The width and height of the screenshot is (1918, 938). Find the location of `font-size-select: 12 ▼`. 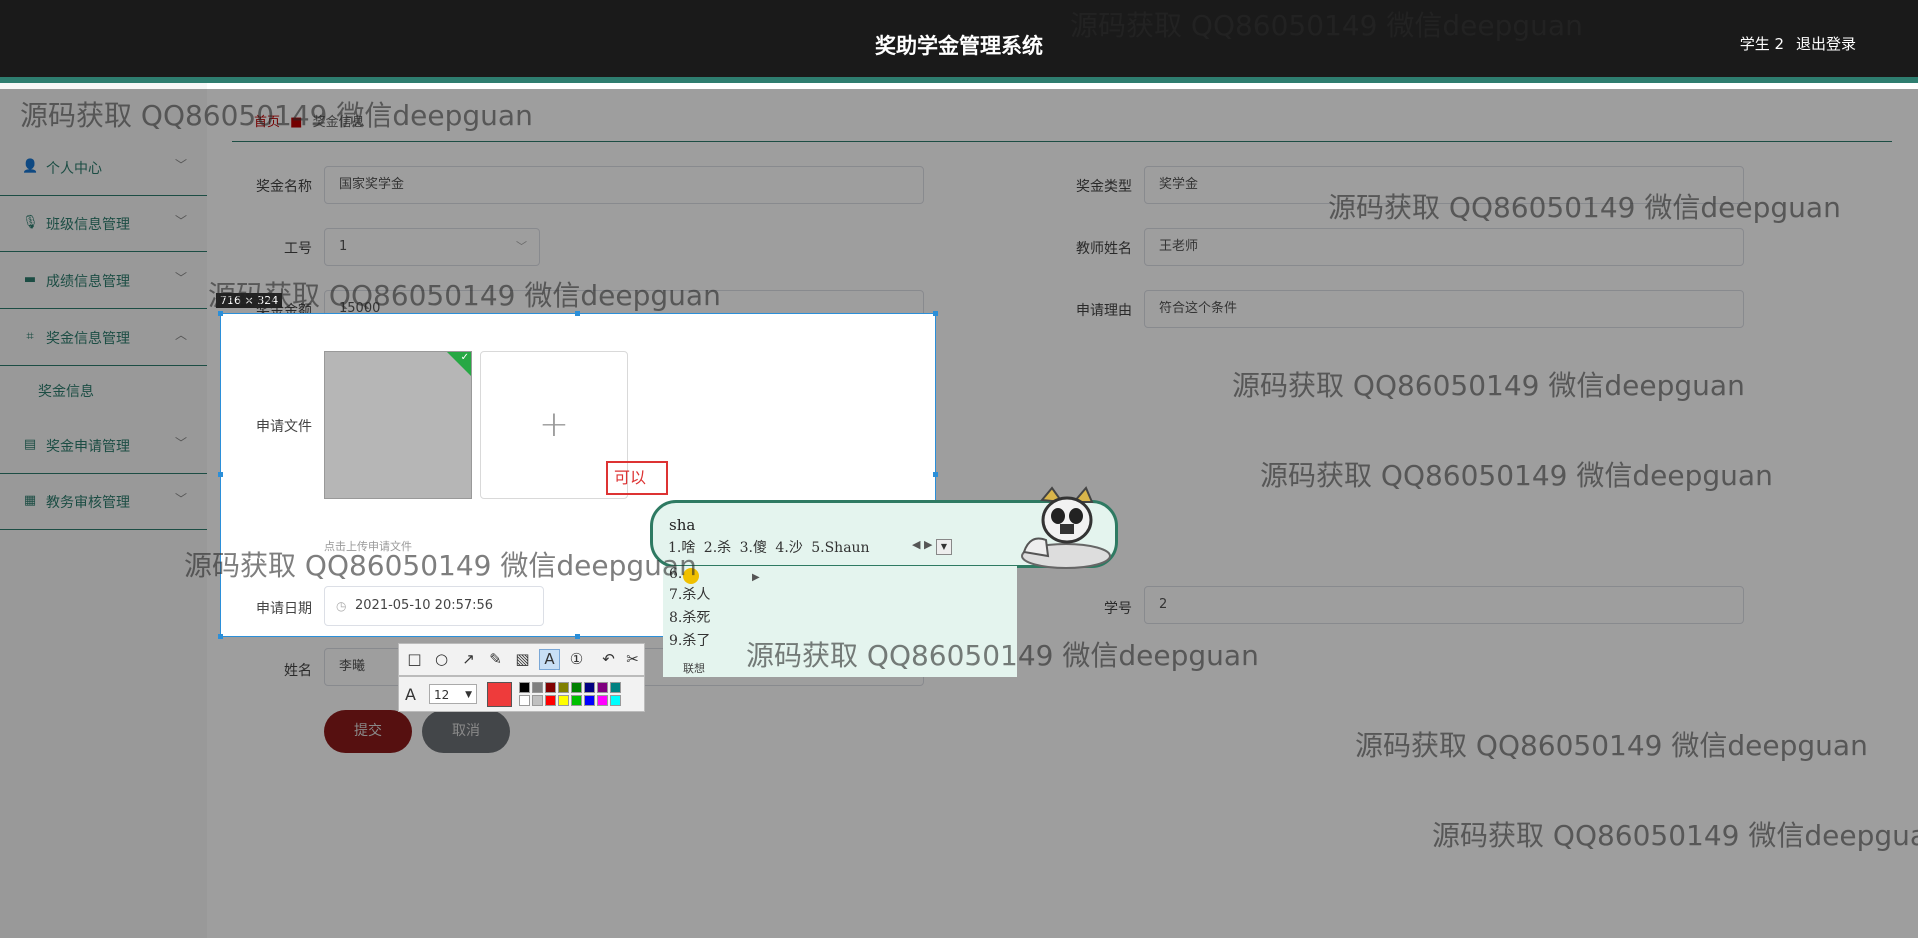

font-size-select: 12 ▼ is located at coordinates (453, 694).